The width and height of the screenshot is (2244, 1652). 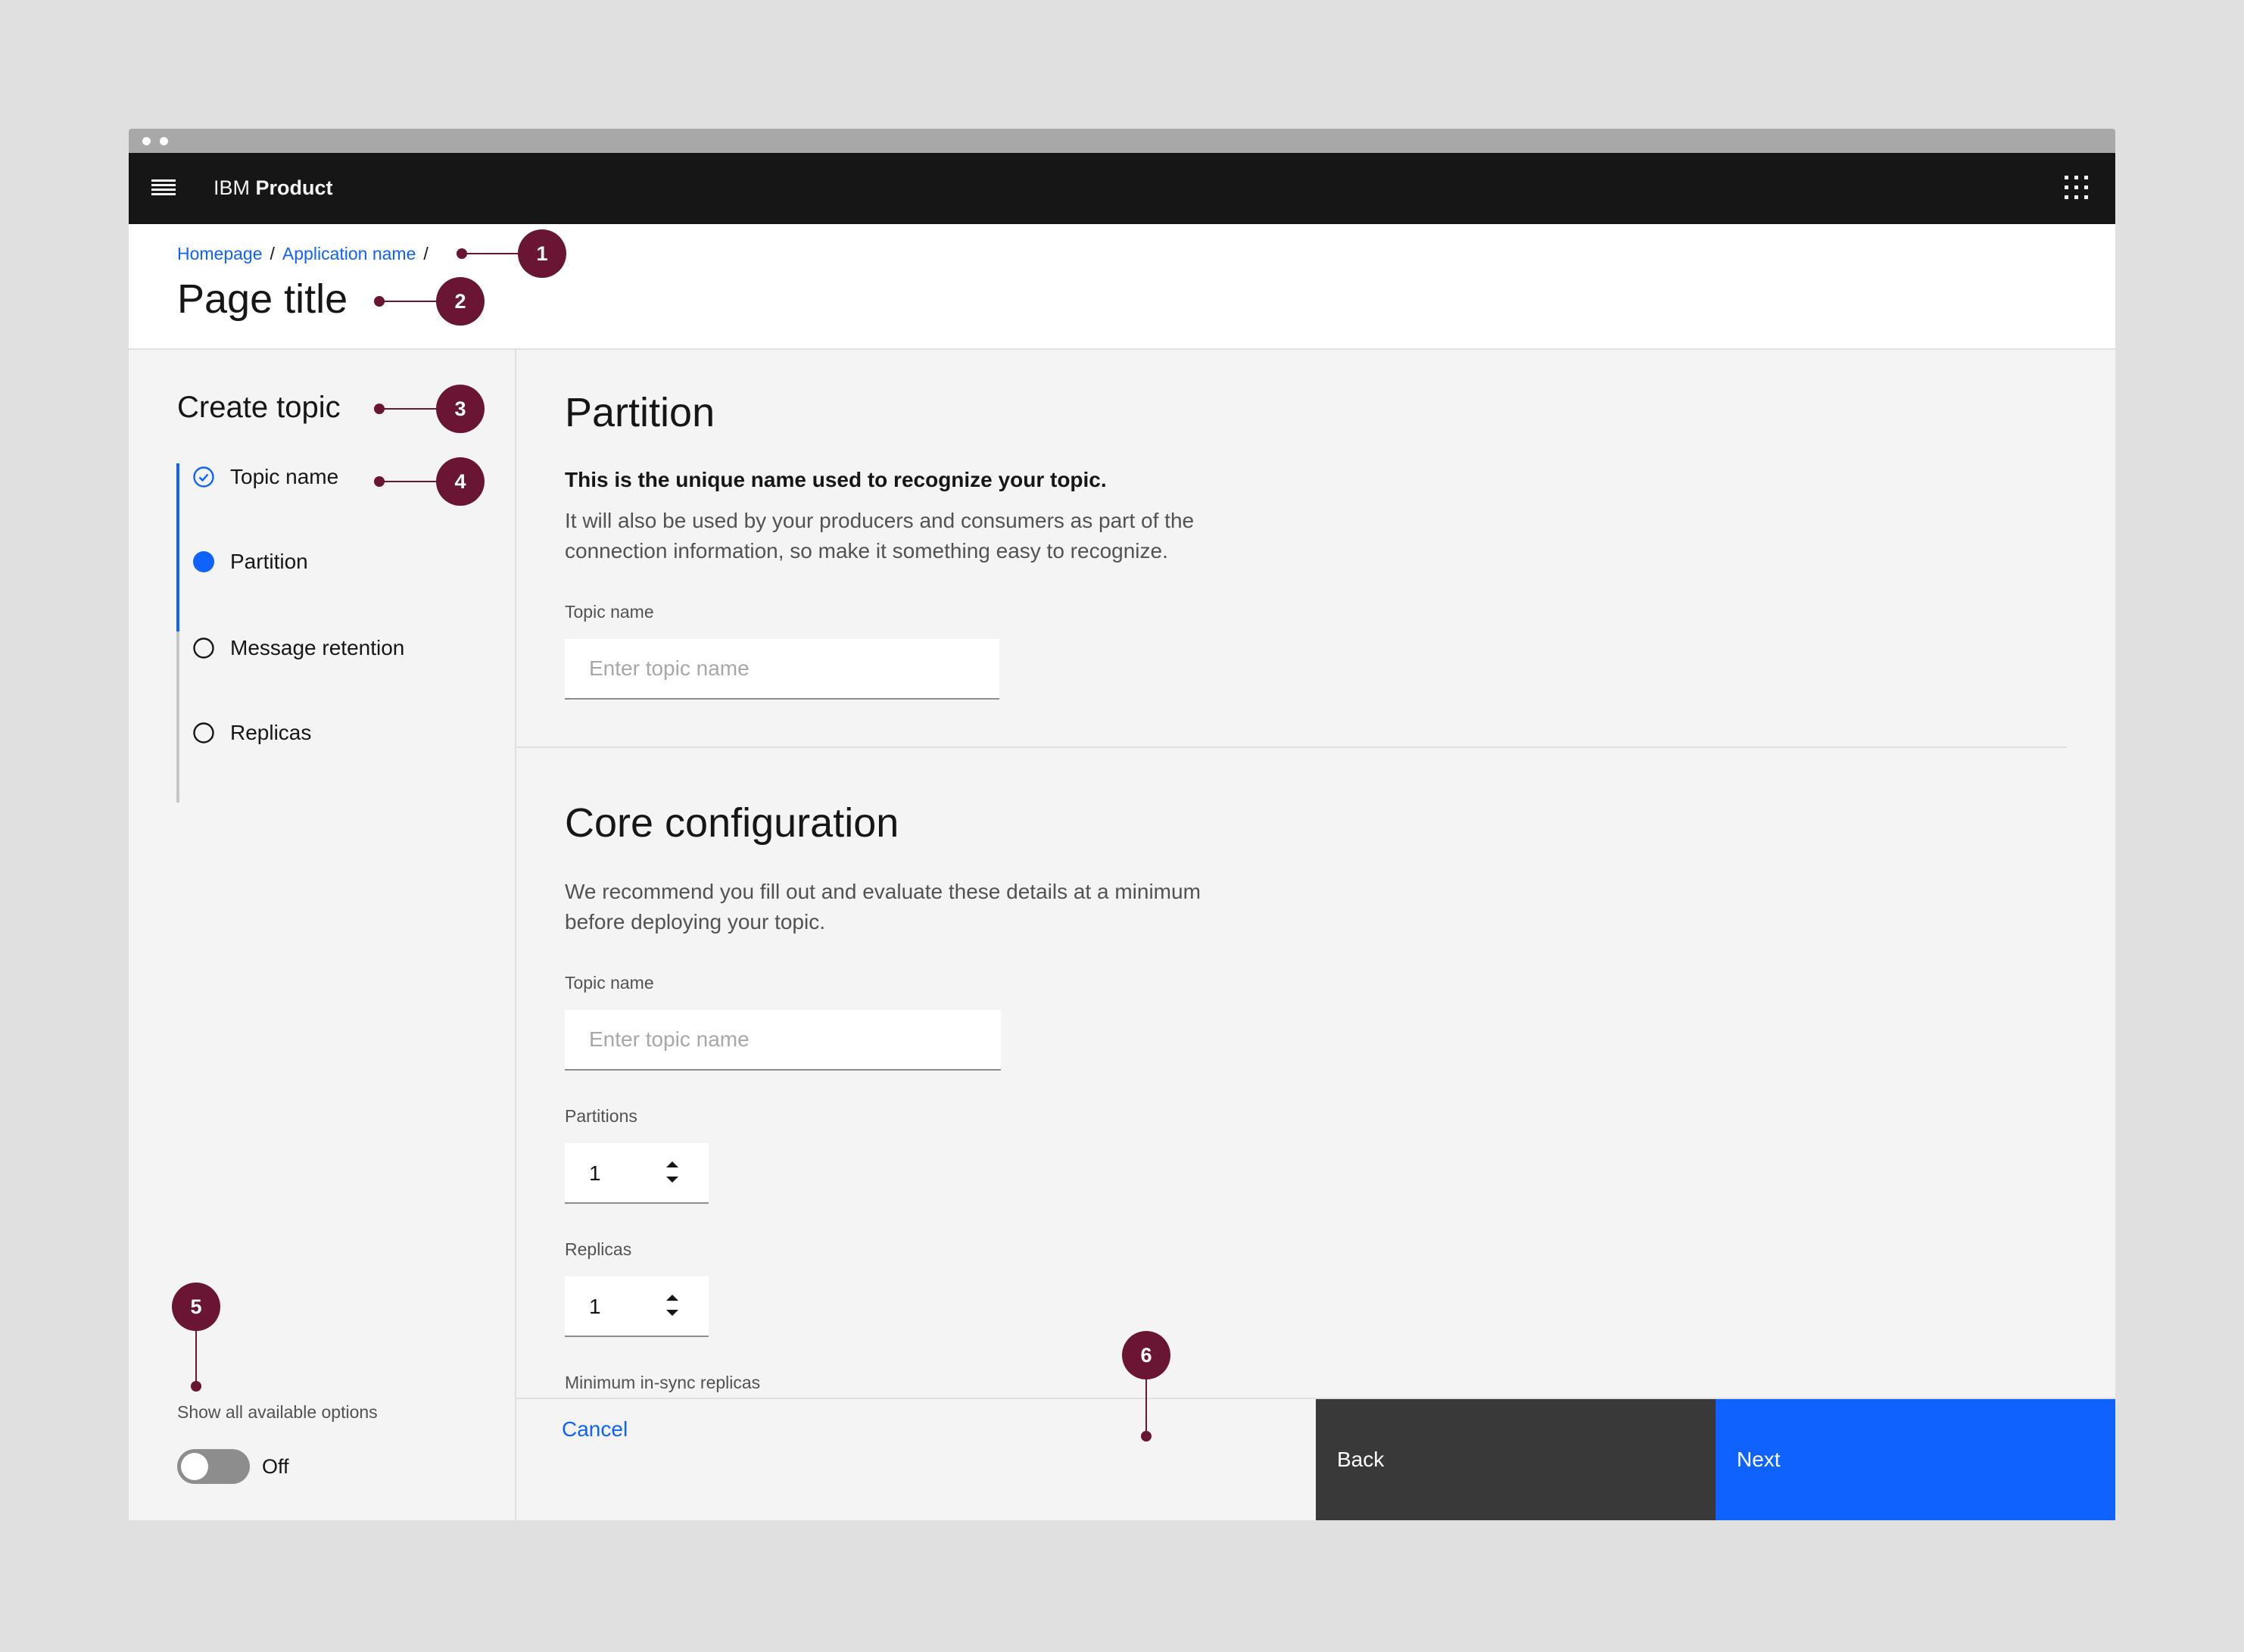 I want to click on partitions-label: Partitions, so click(x=601, y=1116).